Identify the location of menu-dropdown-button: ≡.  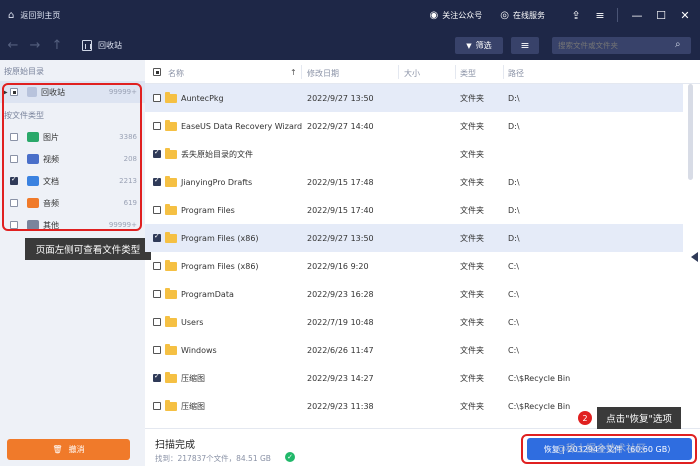
(600, 15).